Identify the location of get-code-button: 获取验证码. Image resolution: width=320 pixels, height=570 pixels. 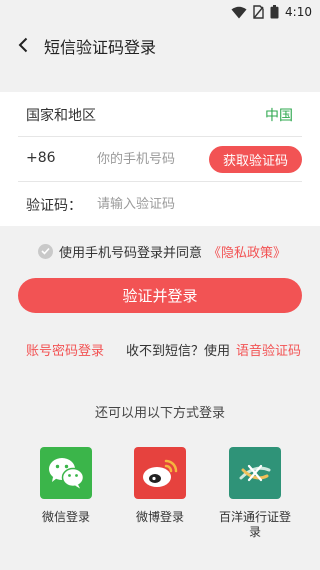
(255, 159).